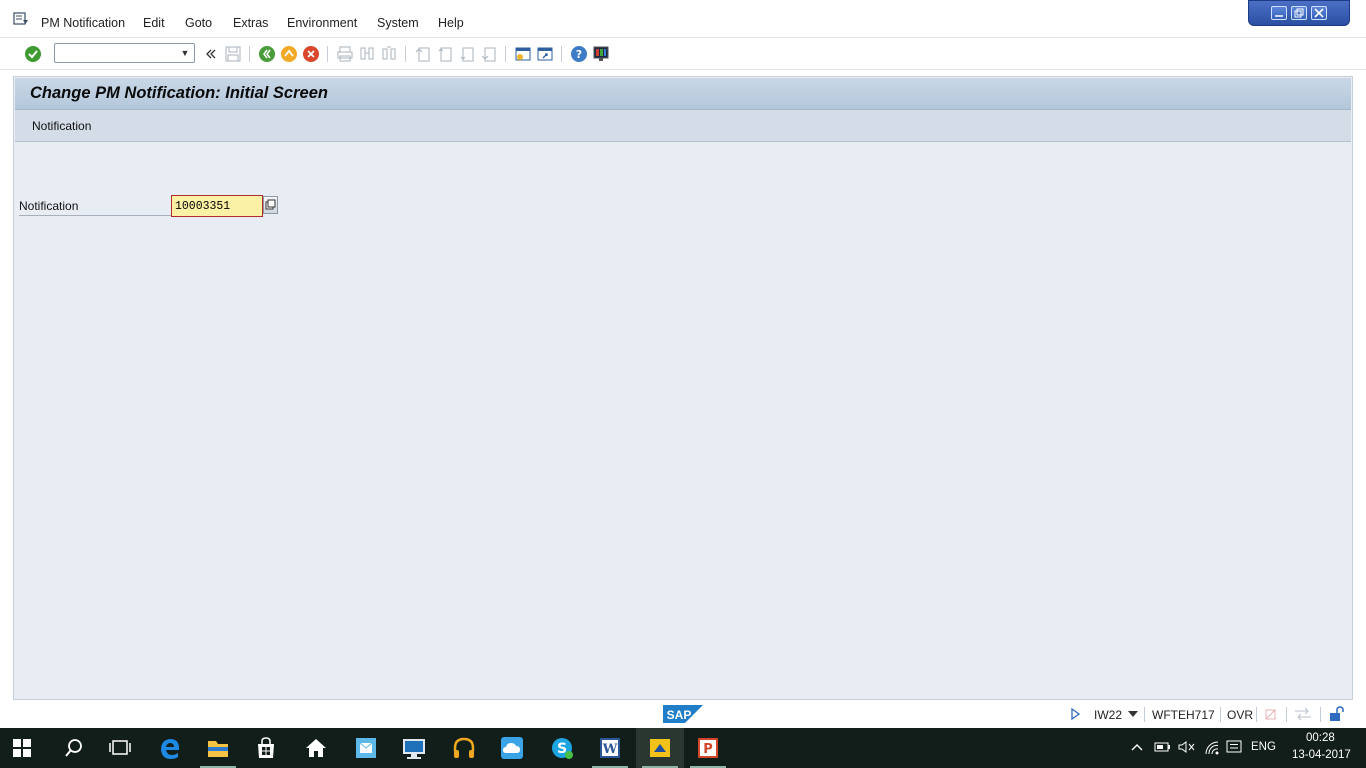 Image resolution: width=1366 pixels, height=768 pixels. What do you see at coordinates (423, 54) in the screenshot?
I see `first-page-icon` at bounding box center [423, 54].